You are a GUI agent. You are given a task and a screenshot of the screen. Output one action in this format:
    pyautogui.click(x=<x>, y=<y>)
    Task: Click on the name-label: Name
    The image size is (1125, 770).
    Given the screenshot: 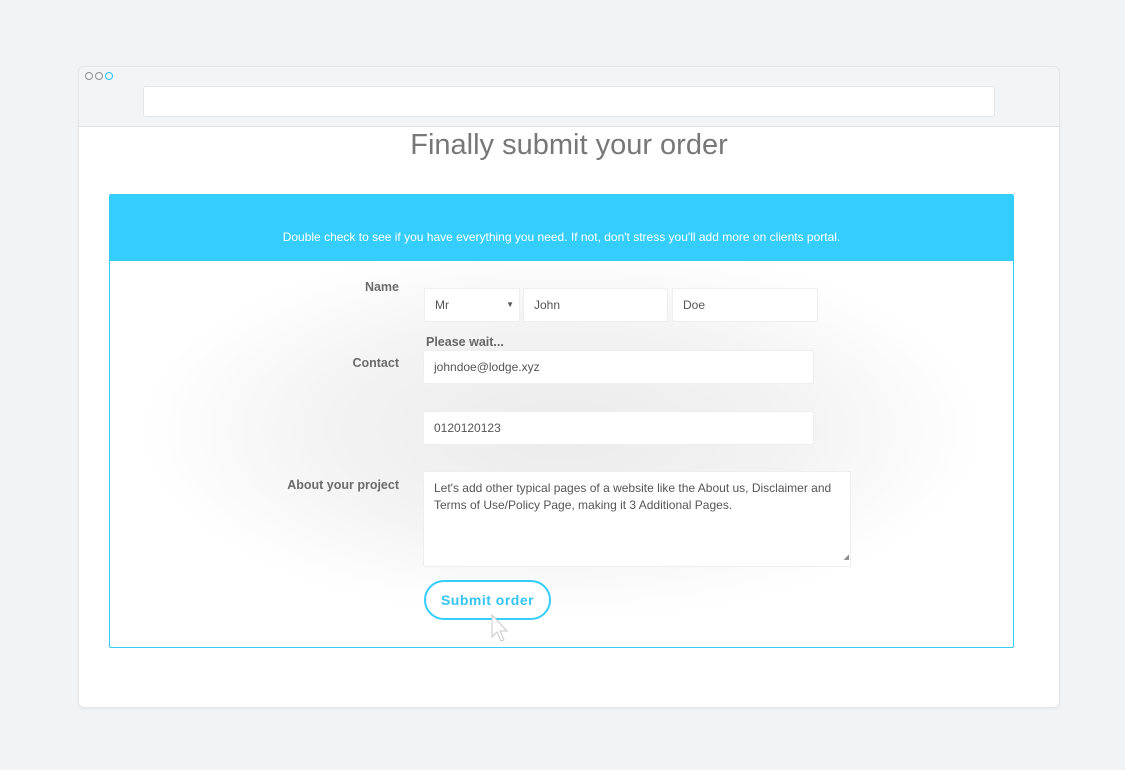 What is the action you would take?
    pyautogui.click(x=381, y=287)
    